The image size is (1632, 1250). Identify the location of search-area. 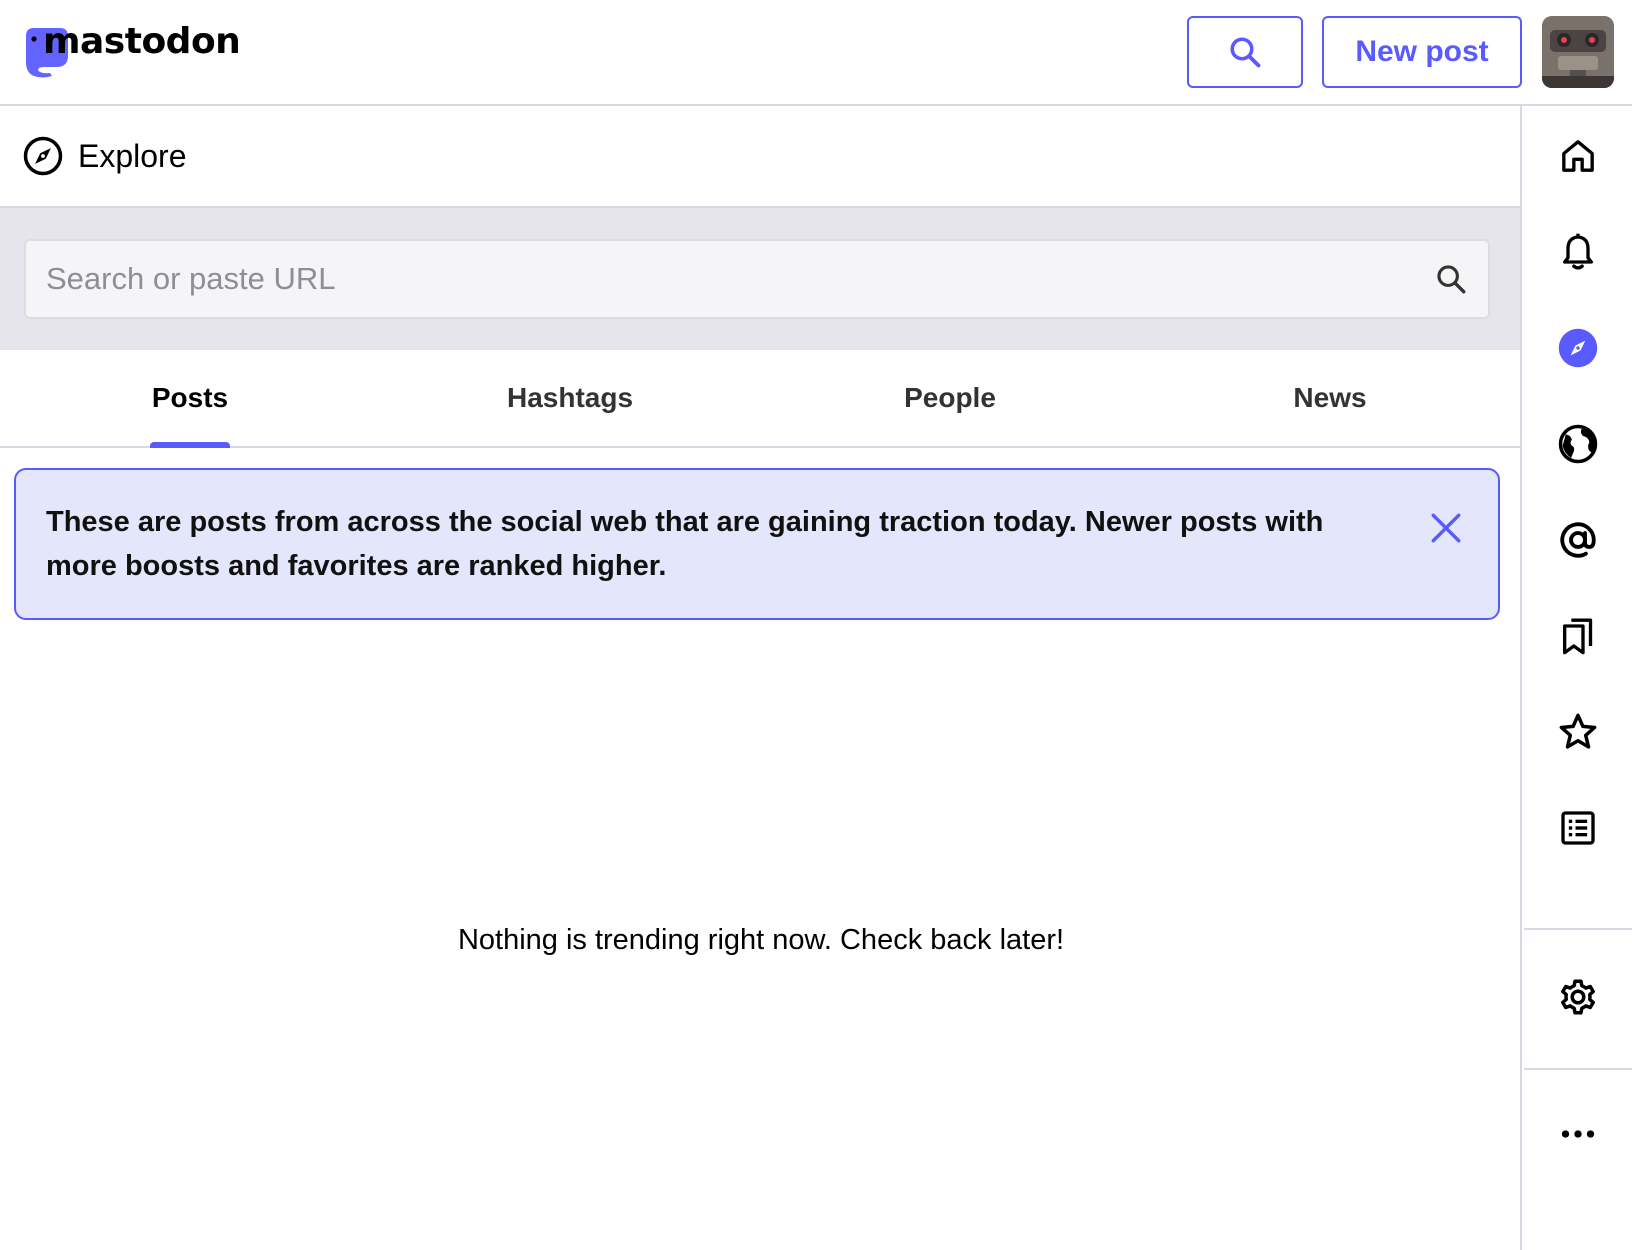
(760, 279).